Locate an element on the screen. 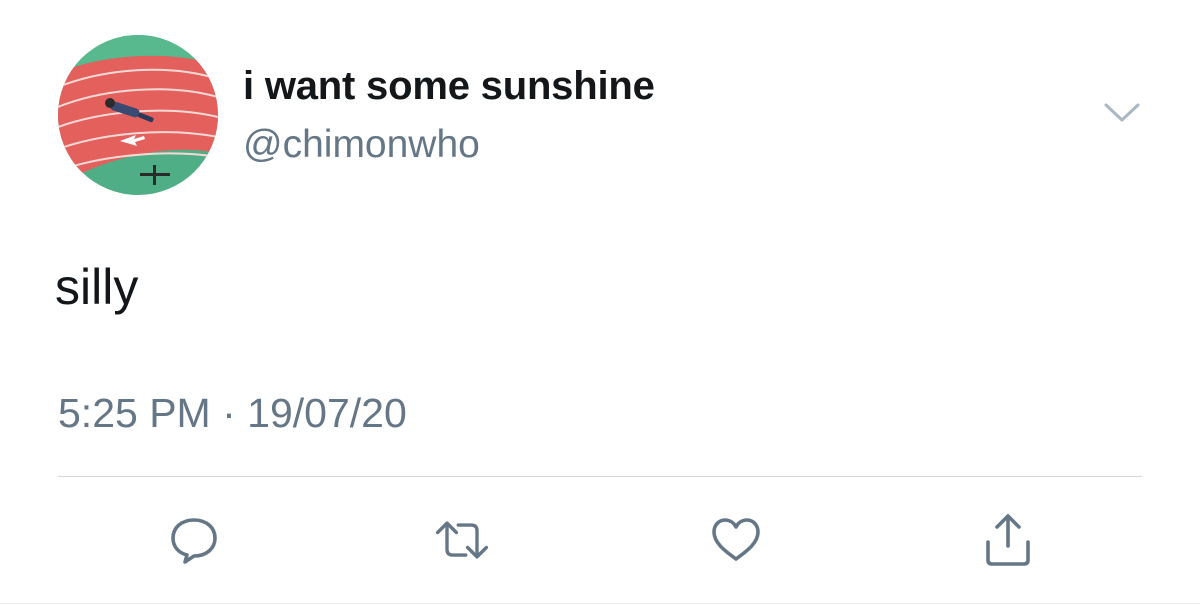 This screenshot has width=1200, height=606. user-handle: @chimonwho is located at coordinates (361, 145).